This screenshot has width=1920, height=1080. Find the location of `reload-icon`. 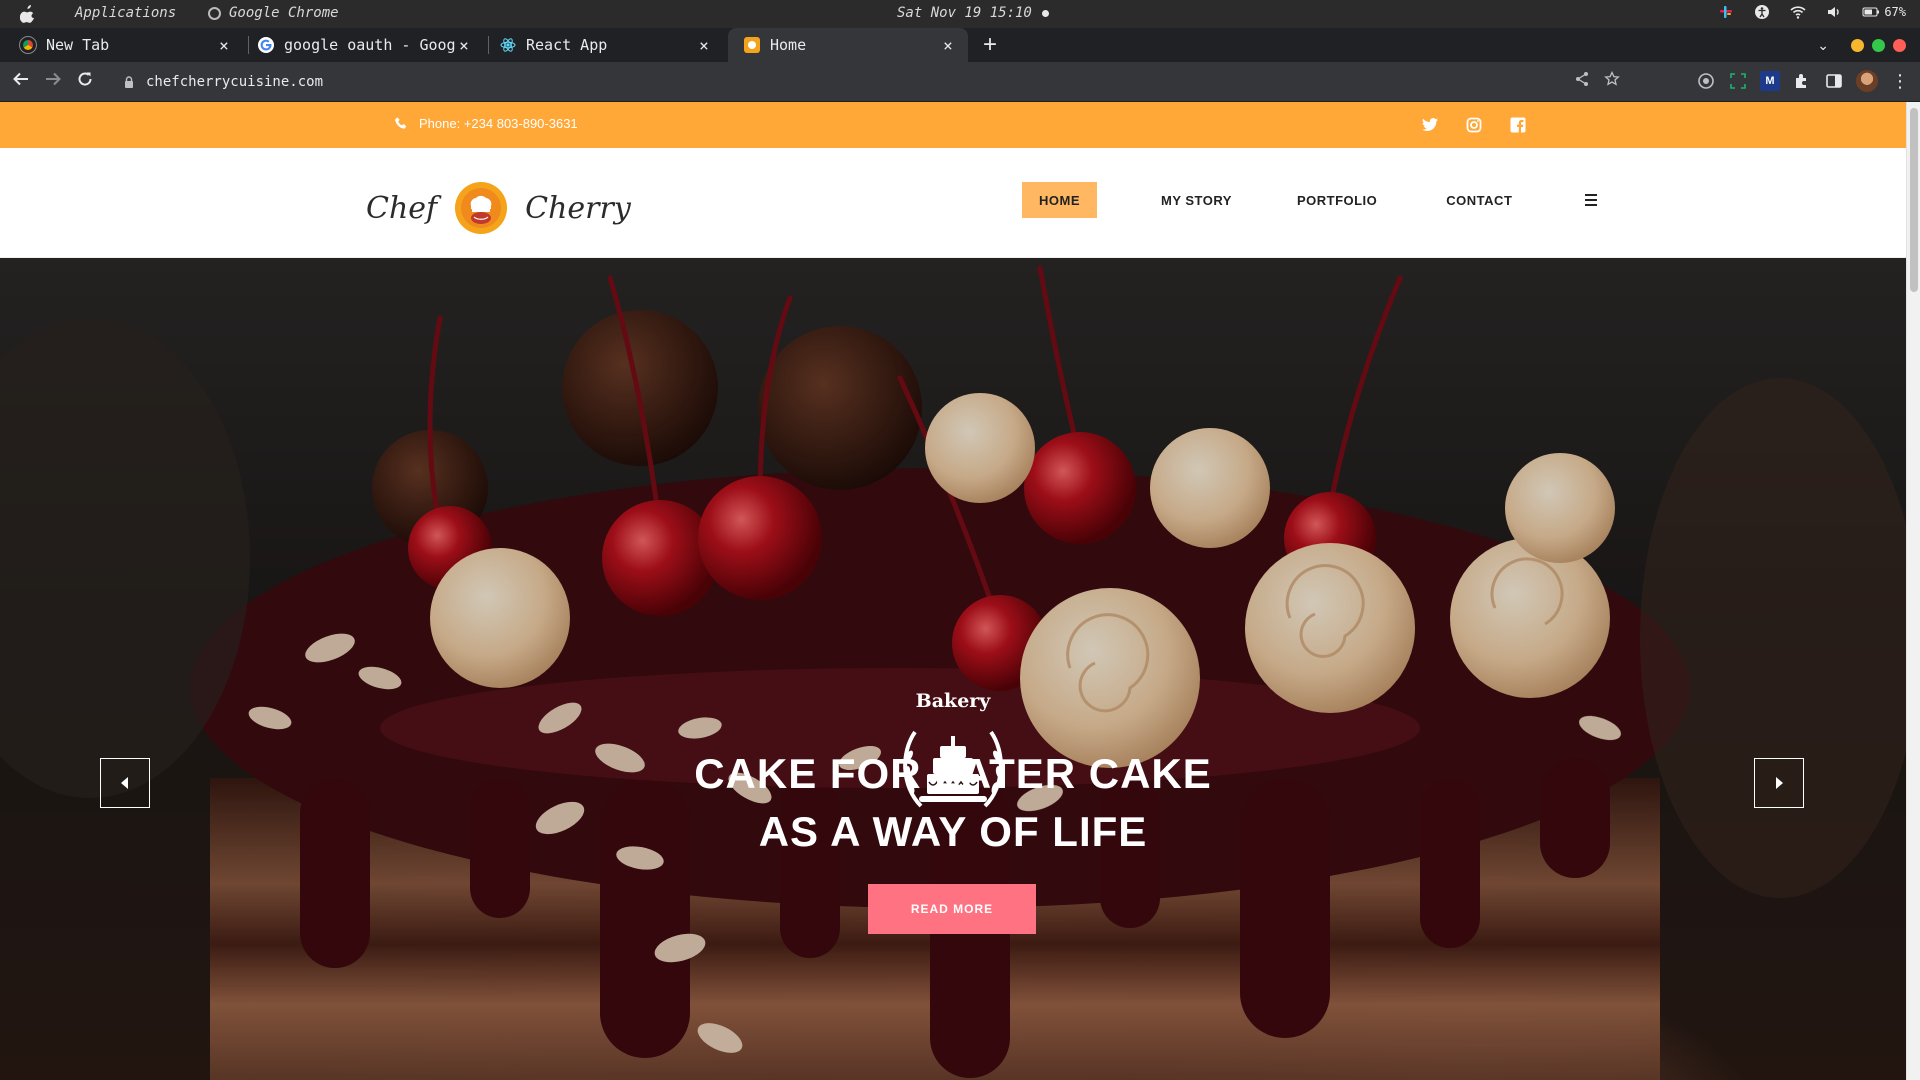

reload-icon is located at coordinates (85, 79).